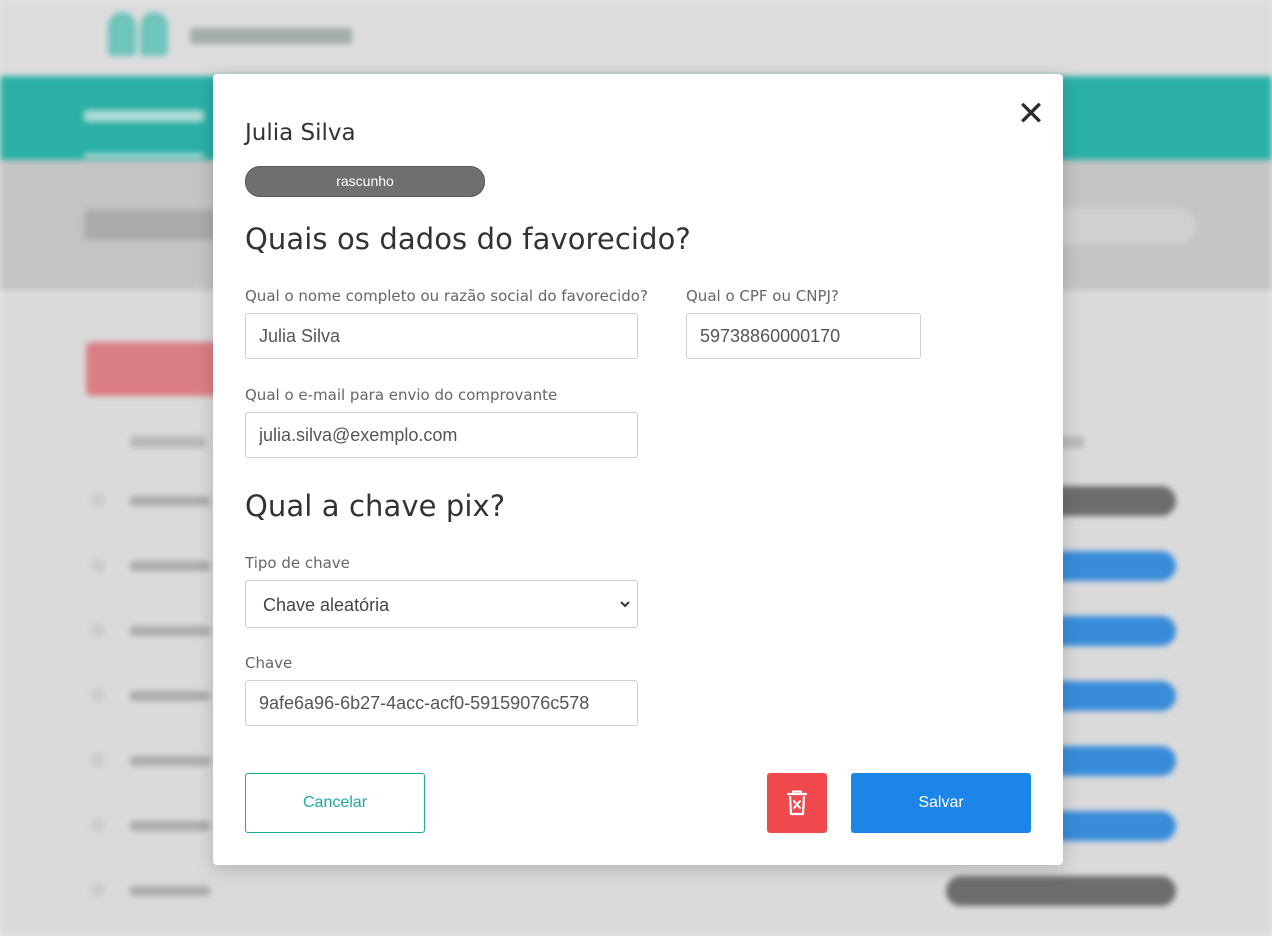 This screenshot has height=936, width=1272. Describe the element at coordinates (297, 563) in the screenshot. I see `key-type-label: Tipo de chave` at that location.